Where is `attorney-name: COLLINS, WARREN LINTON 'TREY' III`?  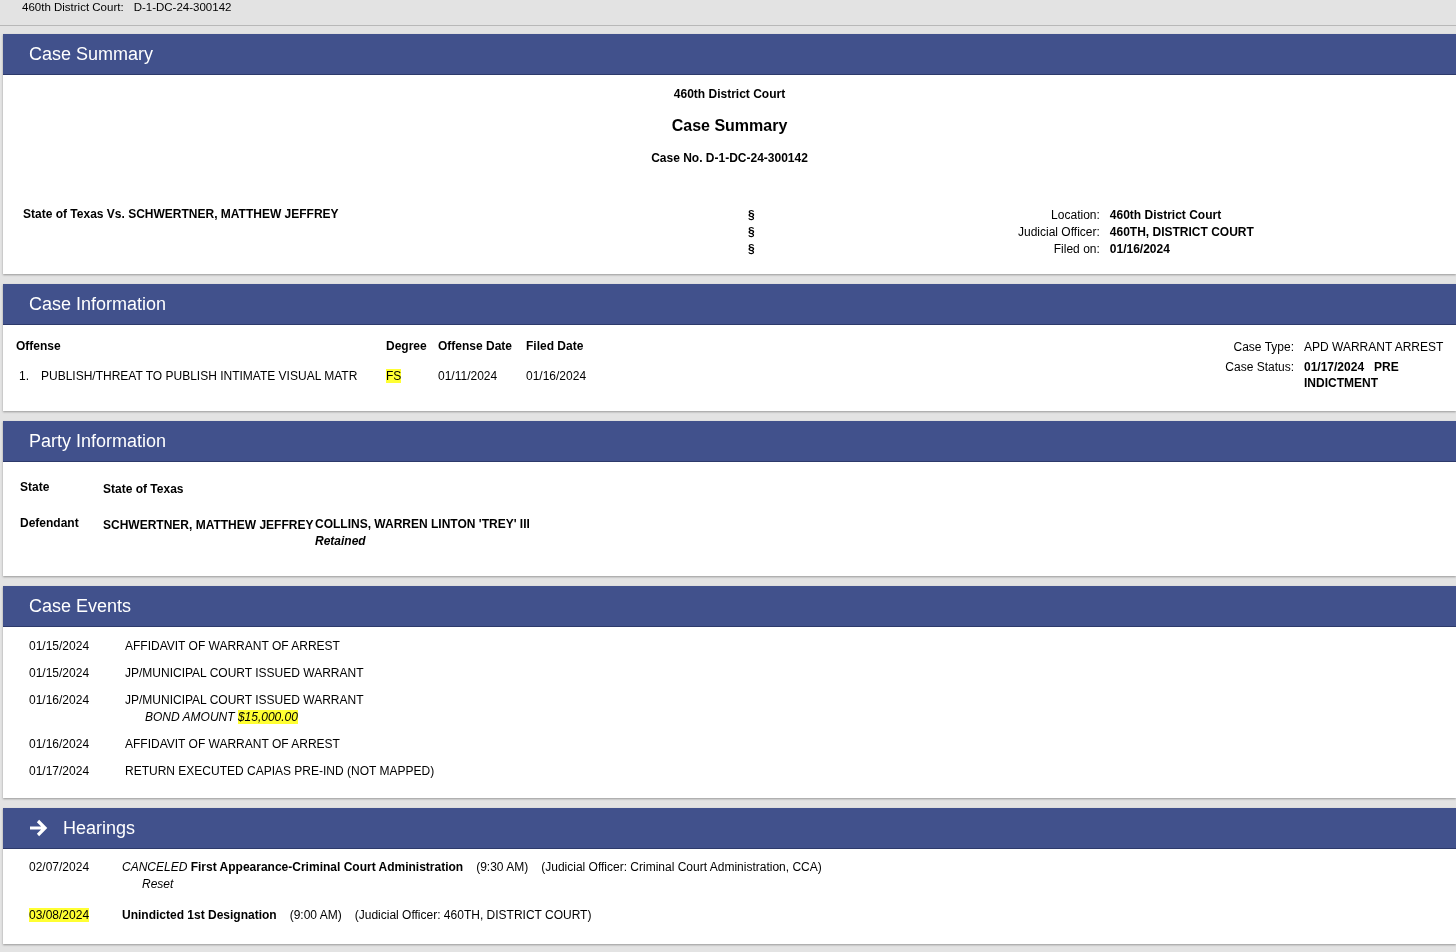
attorney-name: COLLINS, WARREN LINTON 'TREY' III is located at coordinates (423, 524).